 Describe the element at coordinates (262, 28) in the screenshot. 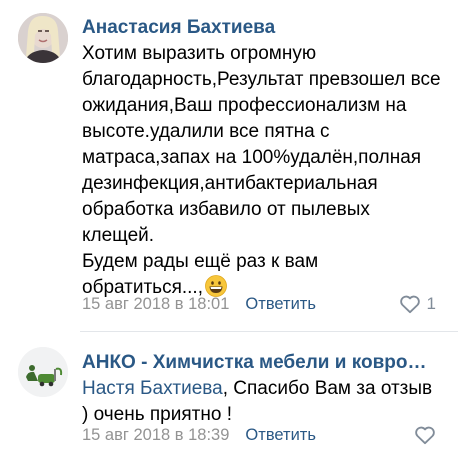

I see `comment-author: Анастасия Бахтиева` at that location.